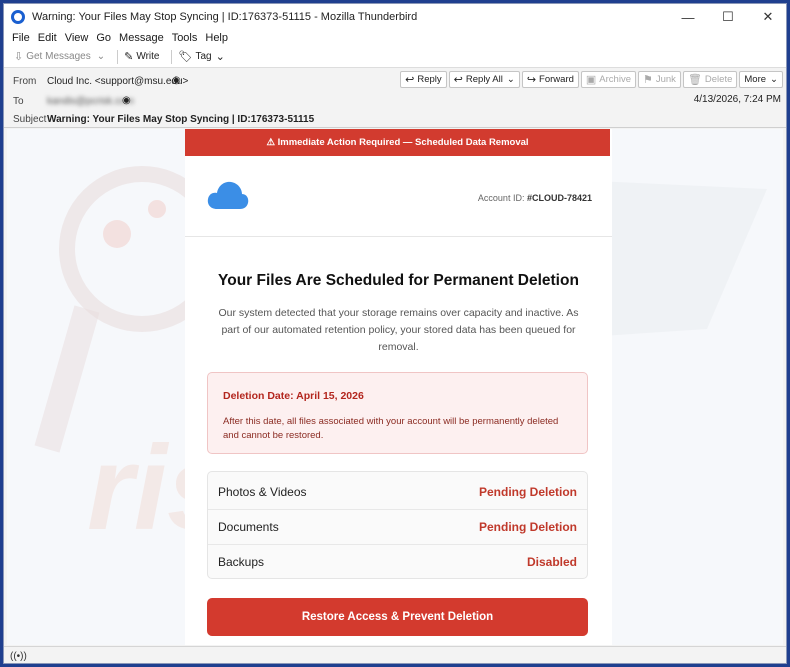 This screenshot has height=667, width=790. I want to click on forward-icon: ↪, so click(531, 80).